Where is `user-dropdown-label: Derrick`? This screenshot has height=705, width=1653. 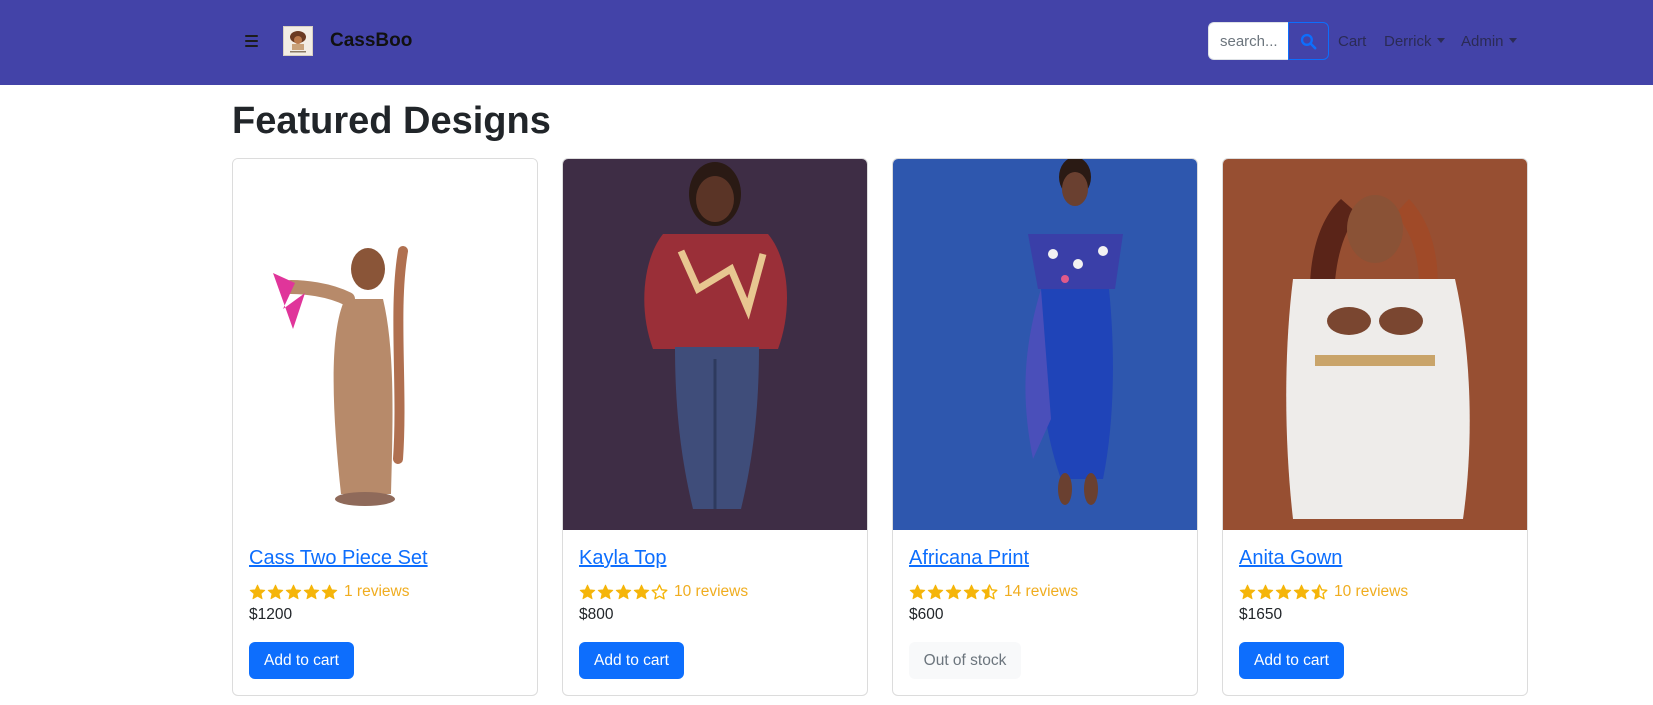
user-dropdown-label: Derrick is located at coordinates (1408, 41).